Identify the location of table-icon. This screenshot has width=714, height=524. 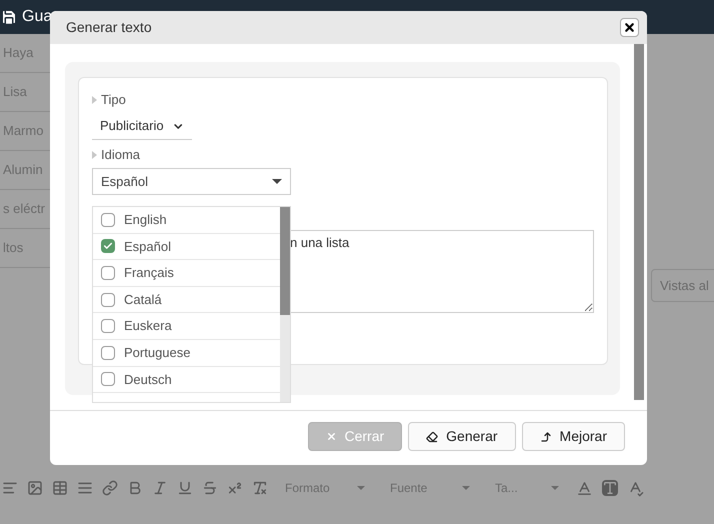
(60, 488).